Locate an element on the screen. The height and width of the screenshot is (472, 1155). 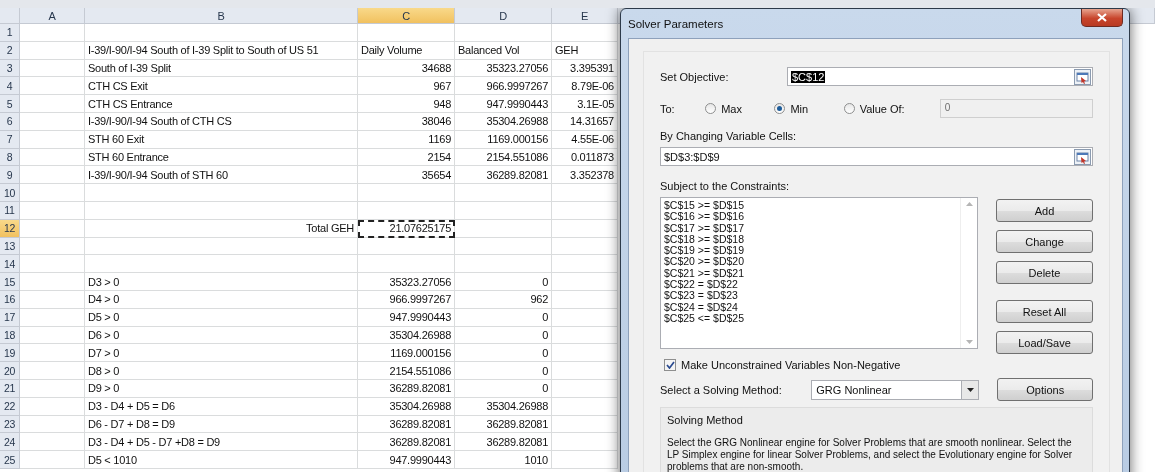
row-header: 9 is located at coordinates (10, 175).